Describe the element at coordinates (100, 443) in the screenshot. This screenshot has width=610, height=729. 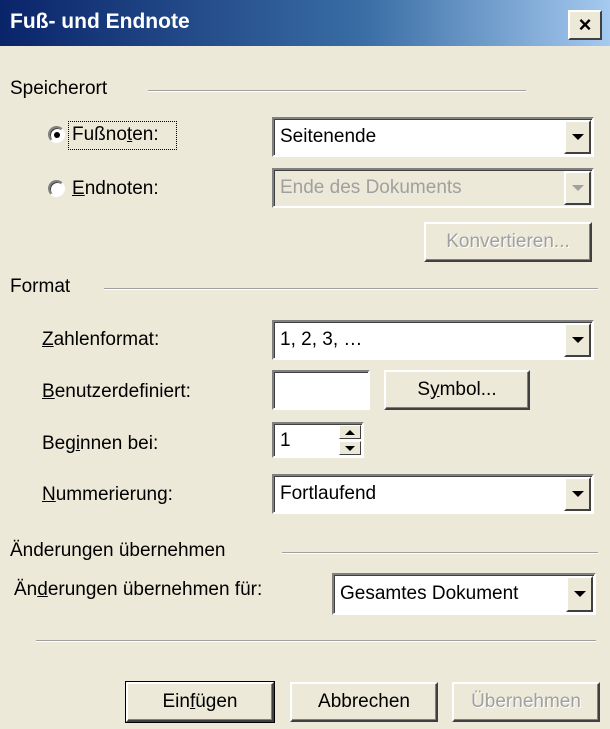
I see `start-at-label: Beginnen bei:` at that location.